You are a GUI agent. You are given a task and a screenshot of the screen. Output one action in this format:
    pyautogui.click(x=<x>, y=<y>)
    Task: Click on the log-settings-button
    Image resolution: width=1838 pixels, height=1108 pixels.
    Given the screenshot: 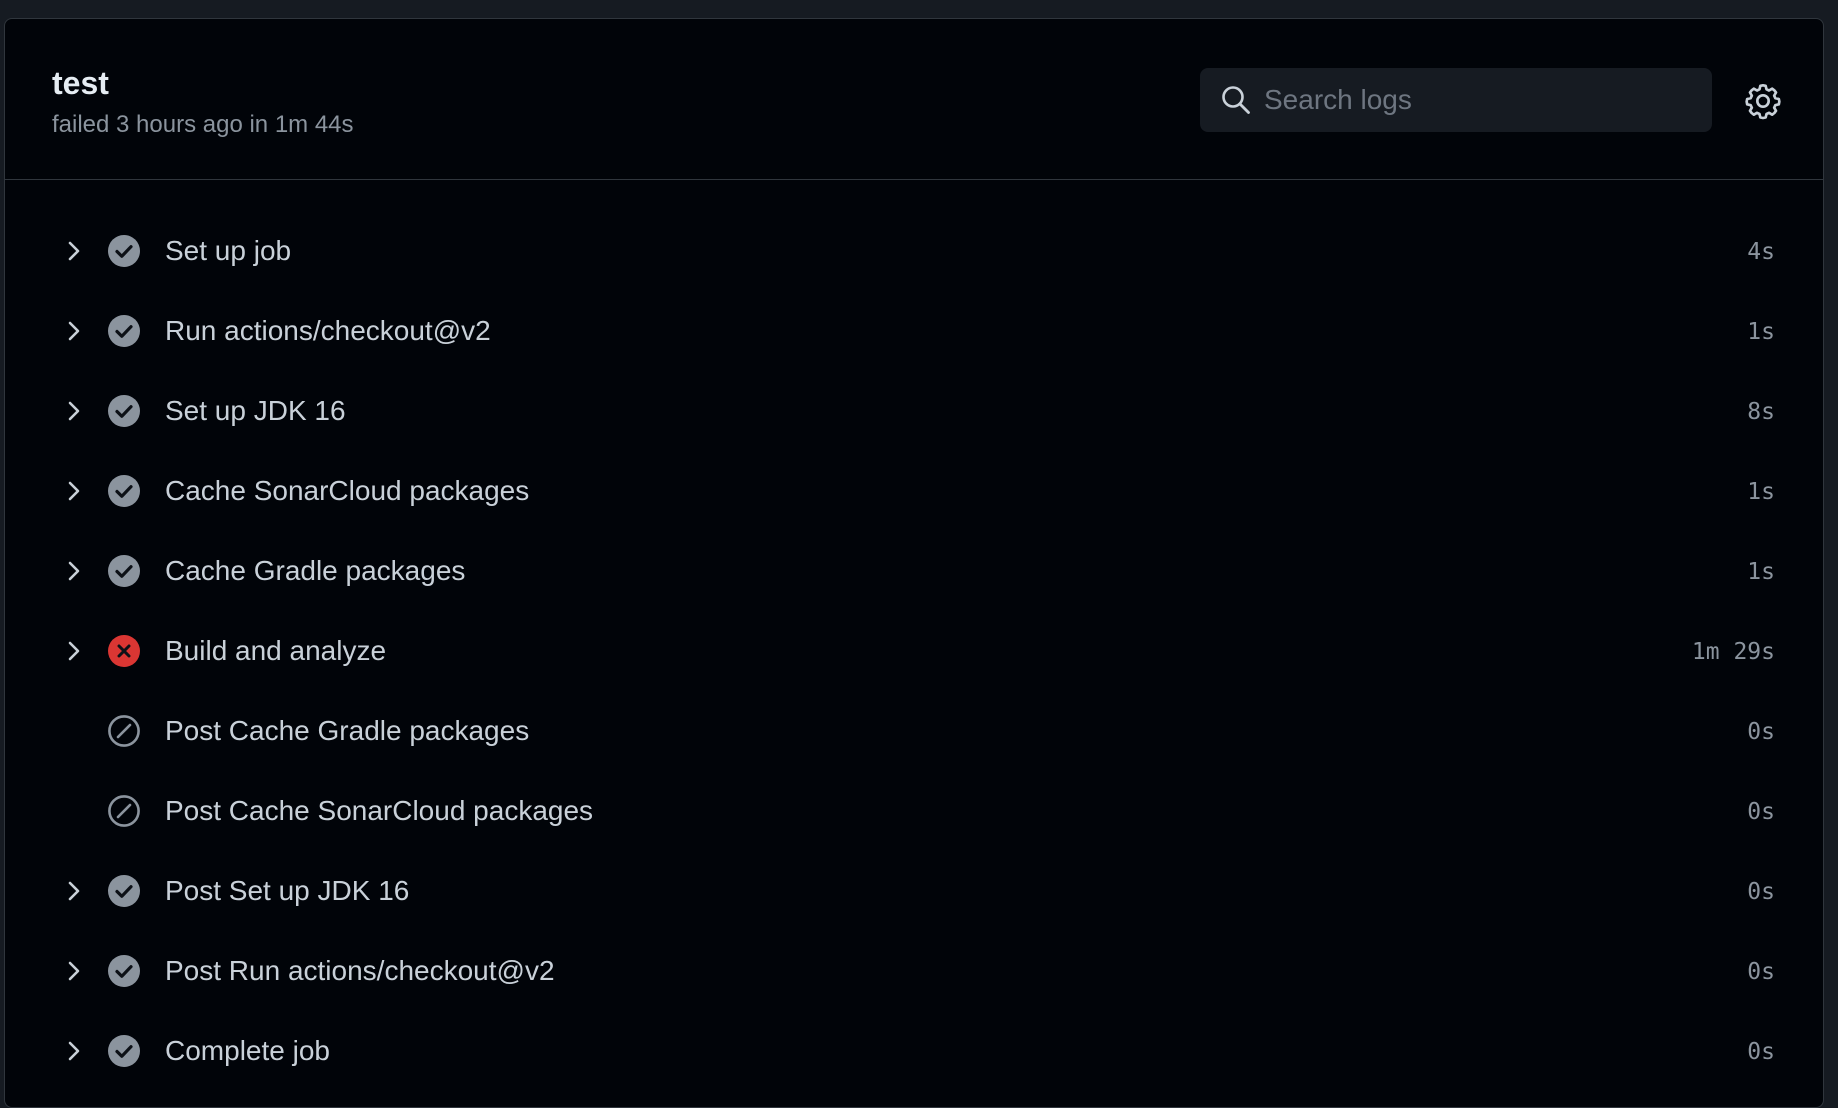 What is the action you would take?
    pyautogui.click(x=1763, y=101)
    